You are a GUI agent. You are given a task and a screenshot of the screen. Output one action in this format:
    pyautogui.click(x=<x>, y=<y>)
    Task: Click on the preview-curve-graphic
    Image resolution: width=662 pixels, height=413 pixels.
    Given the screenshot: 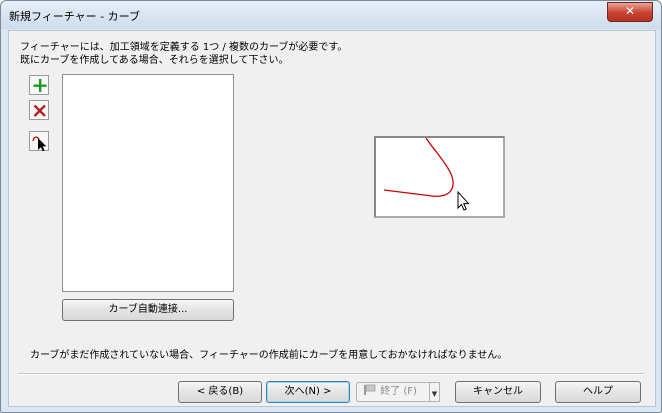 What is the action you would take?
    pyautogui.click(x=426, y=174)
    